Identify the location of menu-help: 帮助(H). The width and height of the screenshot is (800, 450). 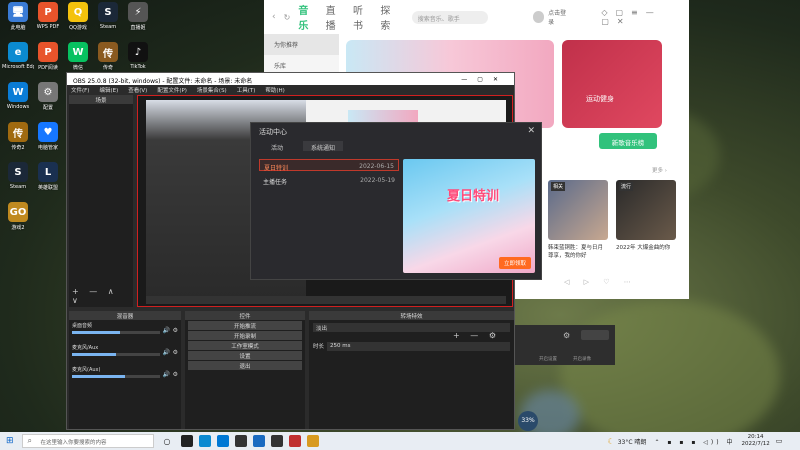
(274, 90).